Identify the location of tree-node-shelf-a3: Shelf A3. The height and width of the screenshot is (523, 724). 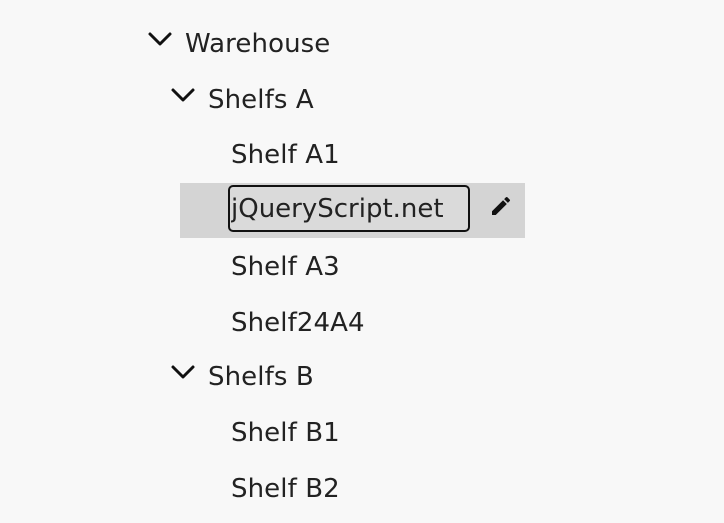
(285, 267).